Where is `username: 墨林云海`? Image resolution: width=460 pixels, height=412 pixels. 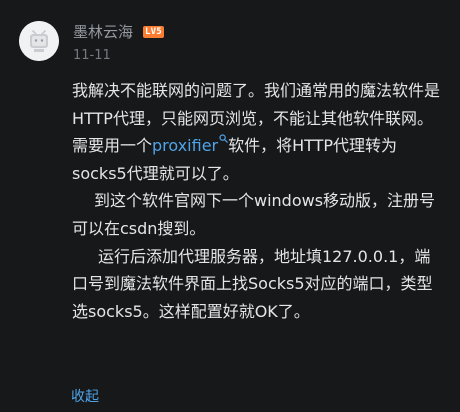 username: 墨林云海 is located at coordinates (103, 32).